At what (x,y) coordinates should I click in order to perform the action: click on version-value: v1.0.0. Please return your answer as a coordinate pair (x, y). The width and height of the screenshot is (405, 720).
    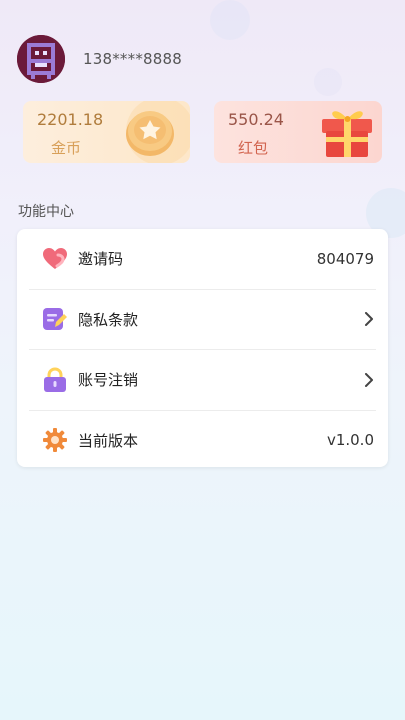
    Looking at the image, I should click on (350, 440).